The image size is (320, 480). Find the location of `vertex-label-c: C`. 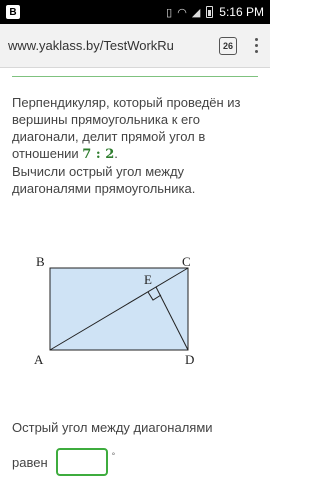

vertex-label-c: C is located at coordinates (186, 262).